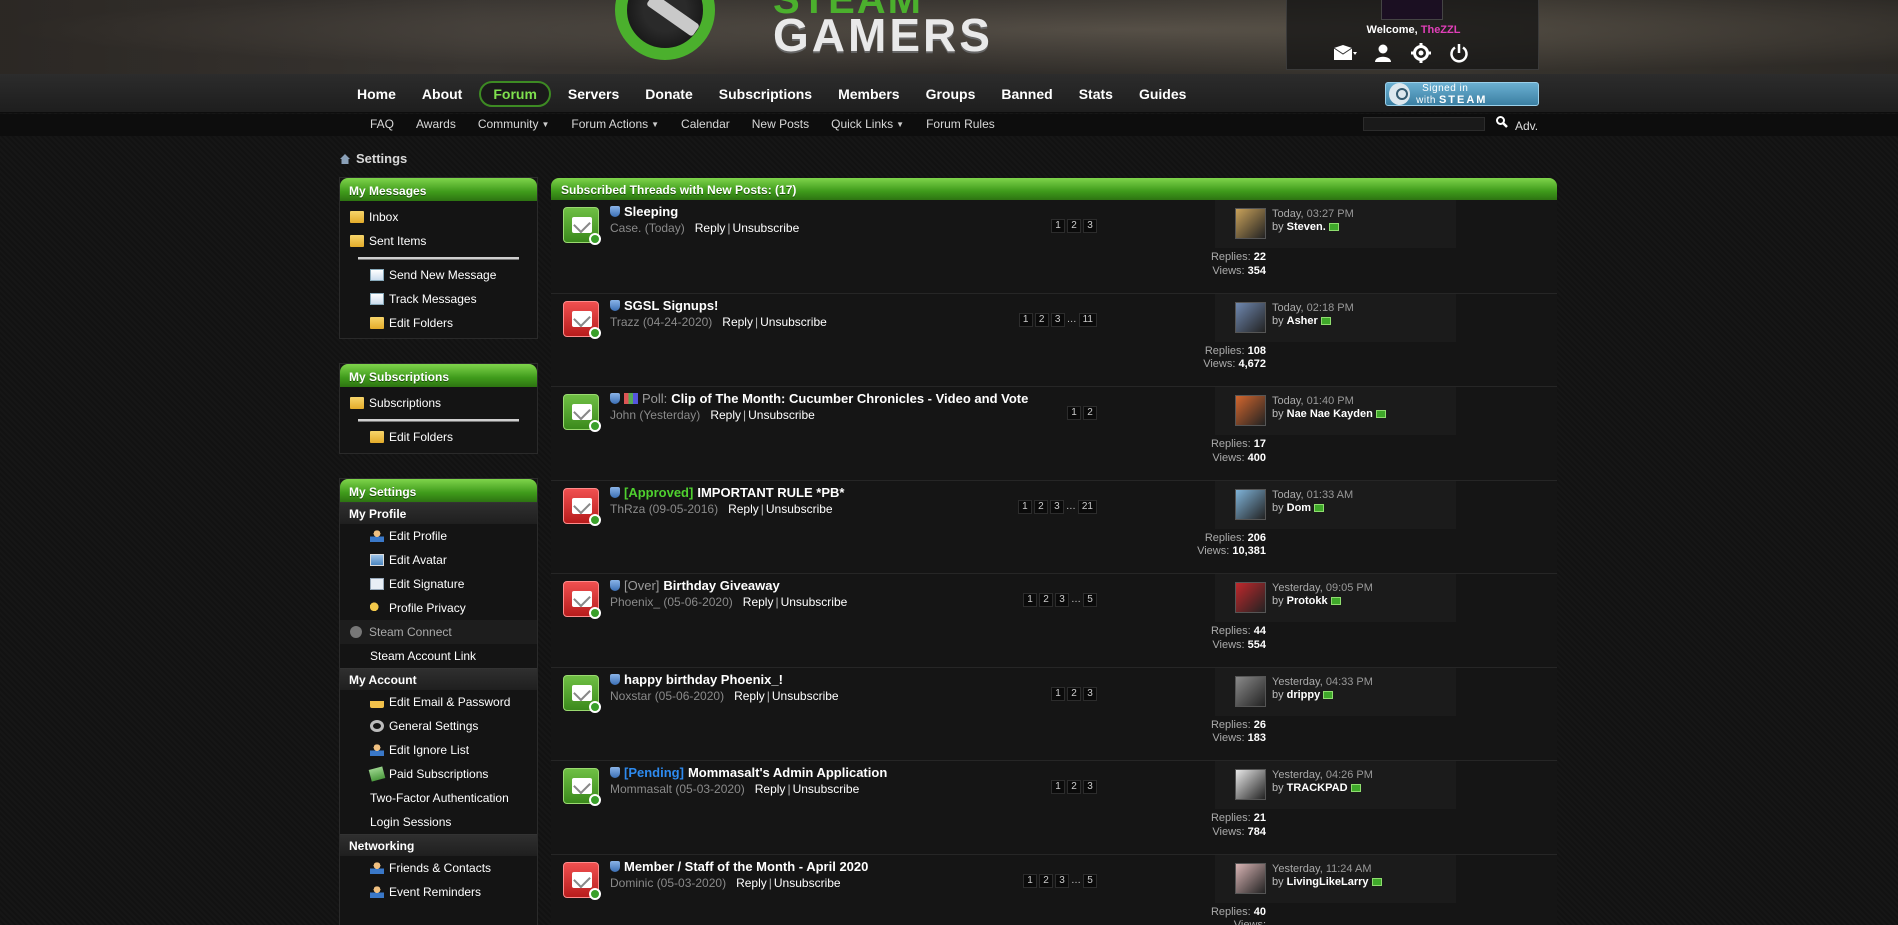 Image resolution: width=1898 pixels, height=925 pixels. What do you see at coordinates (960, 124) in the screenshot?
I see `subnav-forum-rules: Forum Rules` at bounding box center [960, 124].